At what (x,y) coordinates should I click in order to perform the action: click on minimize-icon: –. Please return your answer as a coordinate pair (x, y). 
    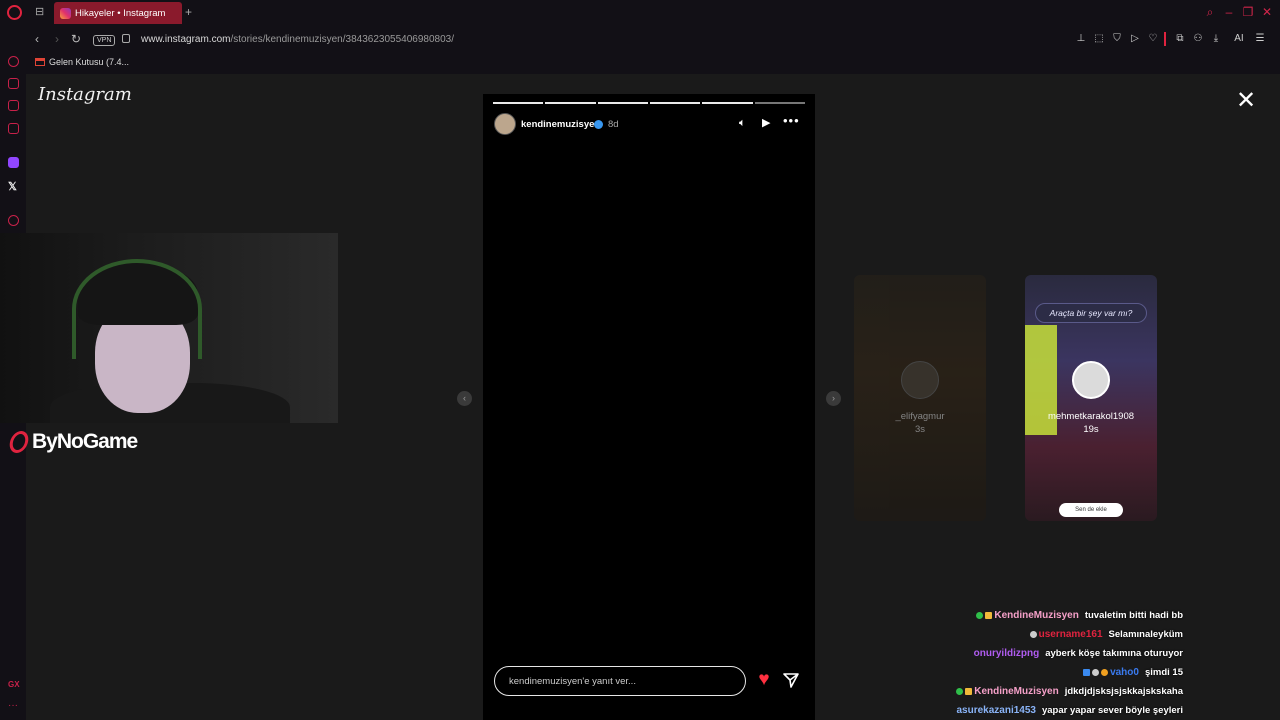
    Looking at the image, I should click on (1229, 12).